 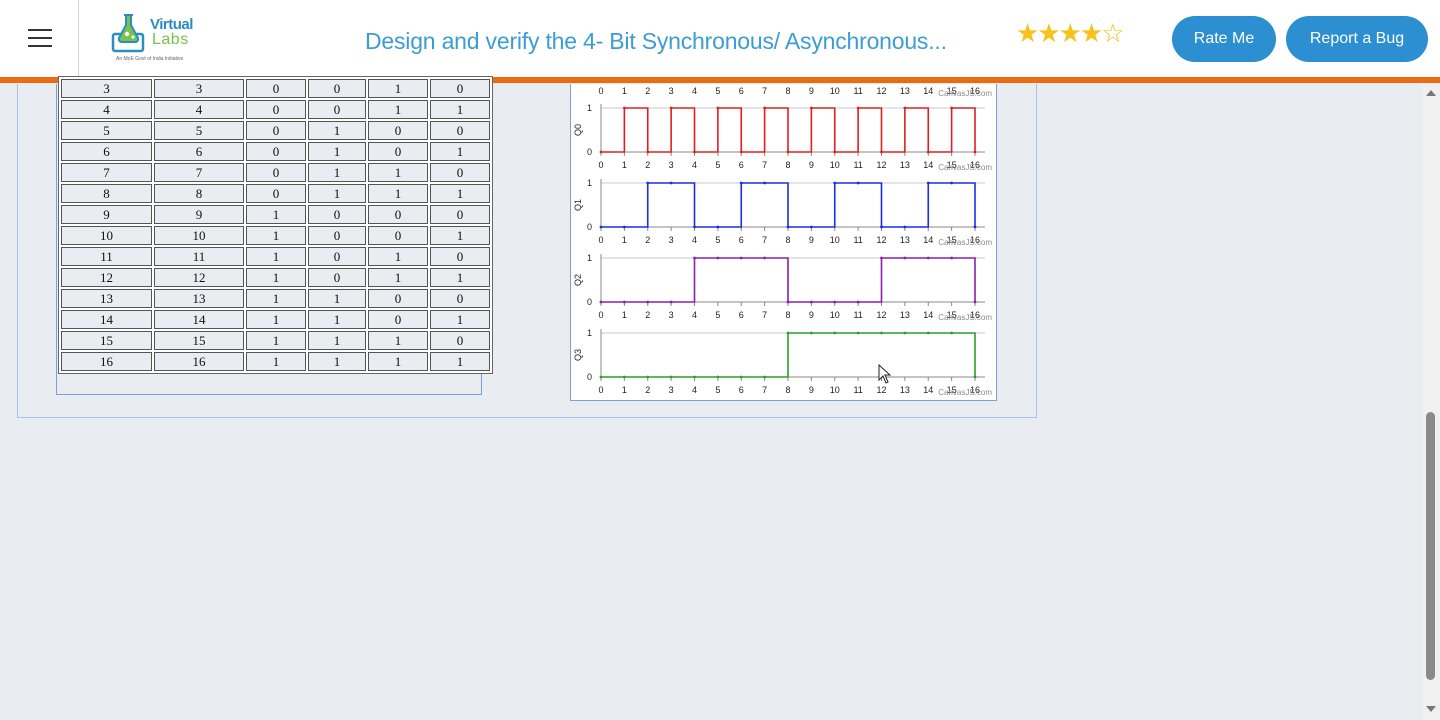 I want to click on empty-star-icon: ☆, so click(x=1112, y=33).